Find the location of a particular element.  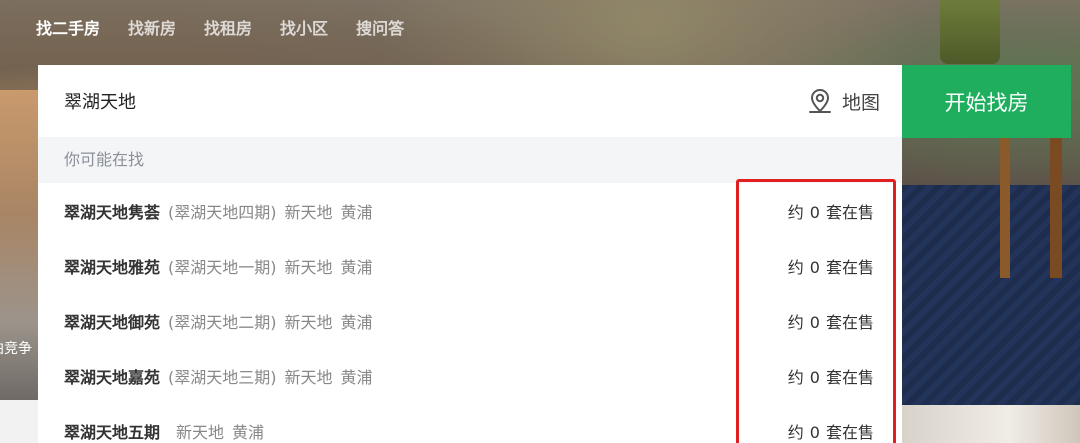

background-strip-right is located at coordinates (991, 424).